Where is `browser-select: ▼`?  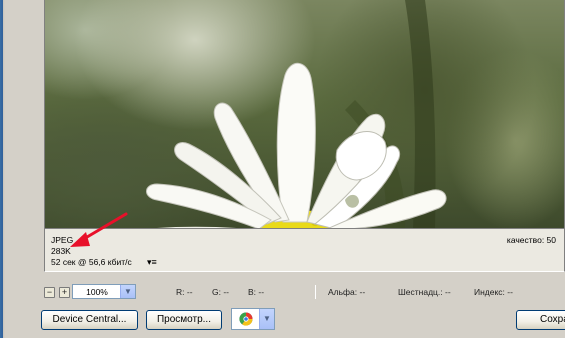 browser-select: ▼ is located at coordinates (253, 319).